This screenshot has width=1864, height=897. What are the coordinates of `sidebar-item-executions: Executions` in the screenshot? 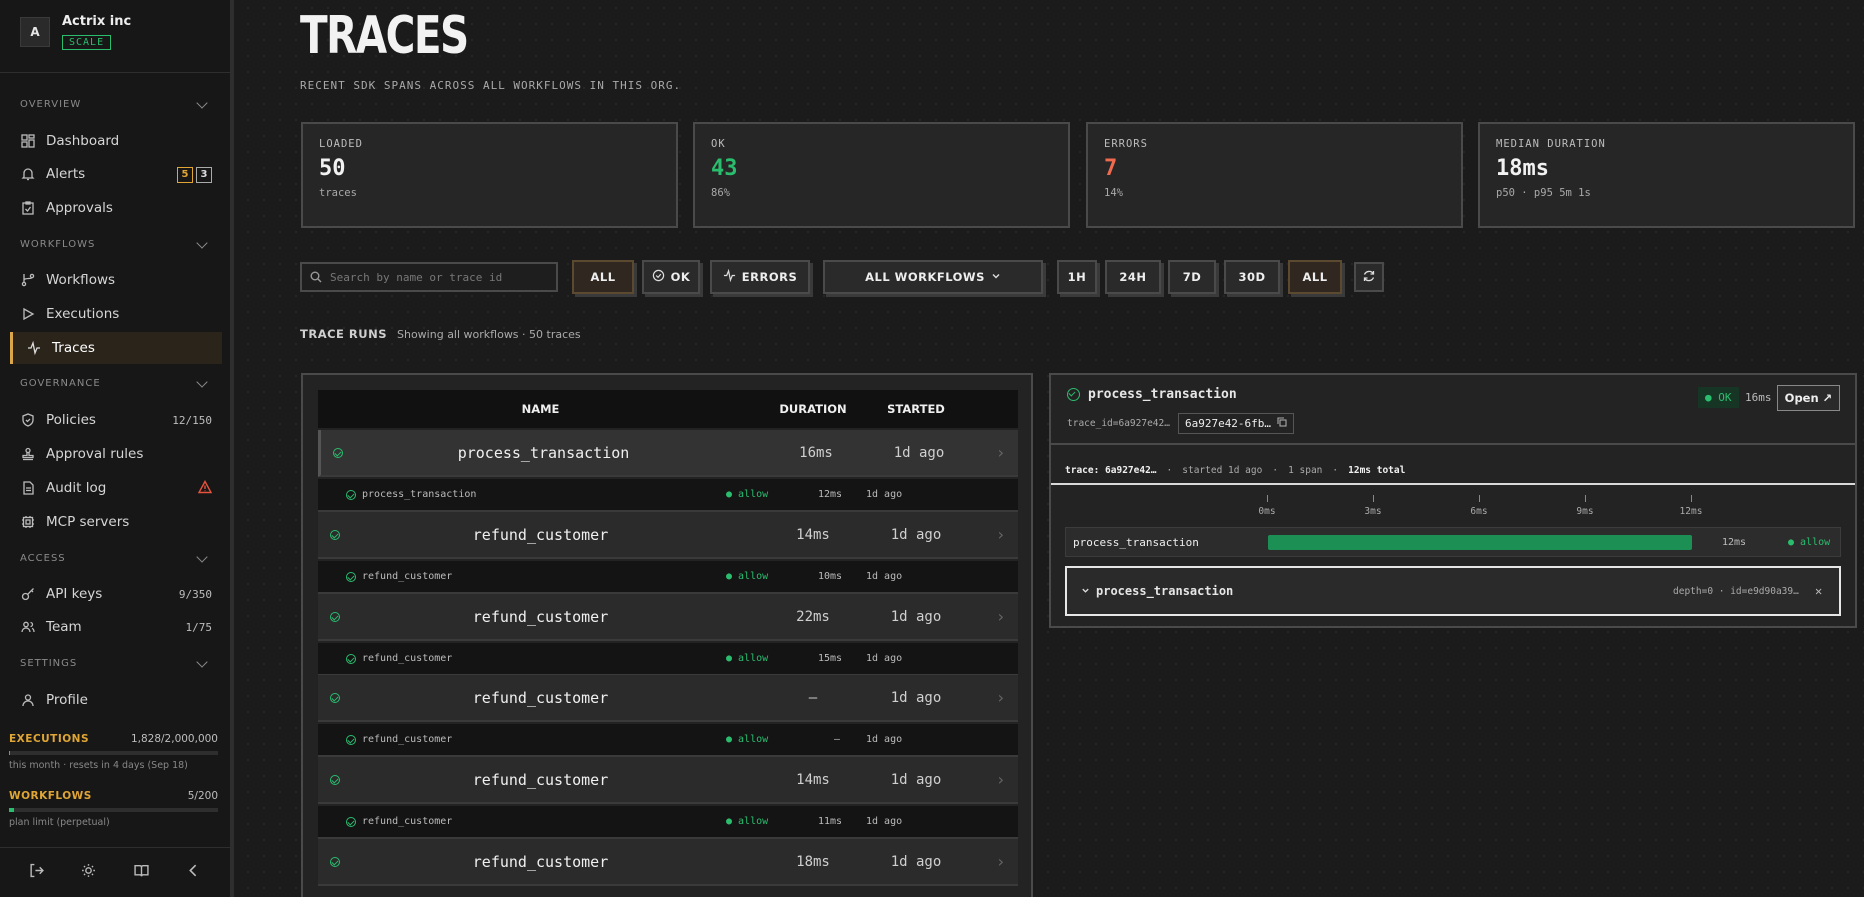 It's located at (116, 314).